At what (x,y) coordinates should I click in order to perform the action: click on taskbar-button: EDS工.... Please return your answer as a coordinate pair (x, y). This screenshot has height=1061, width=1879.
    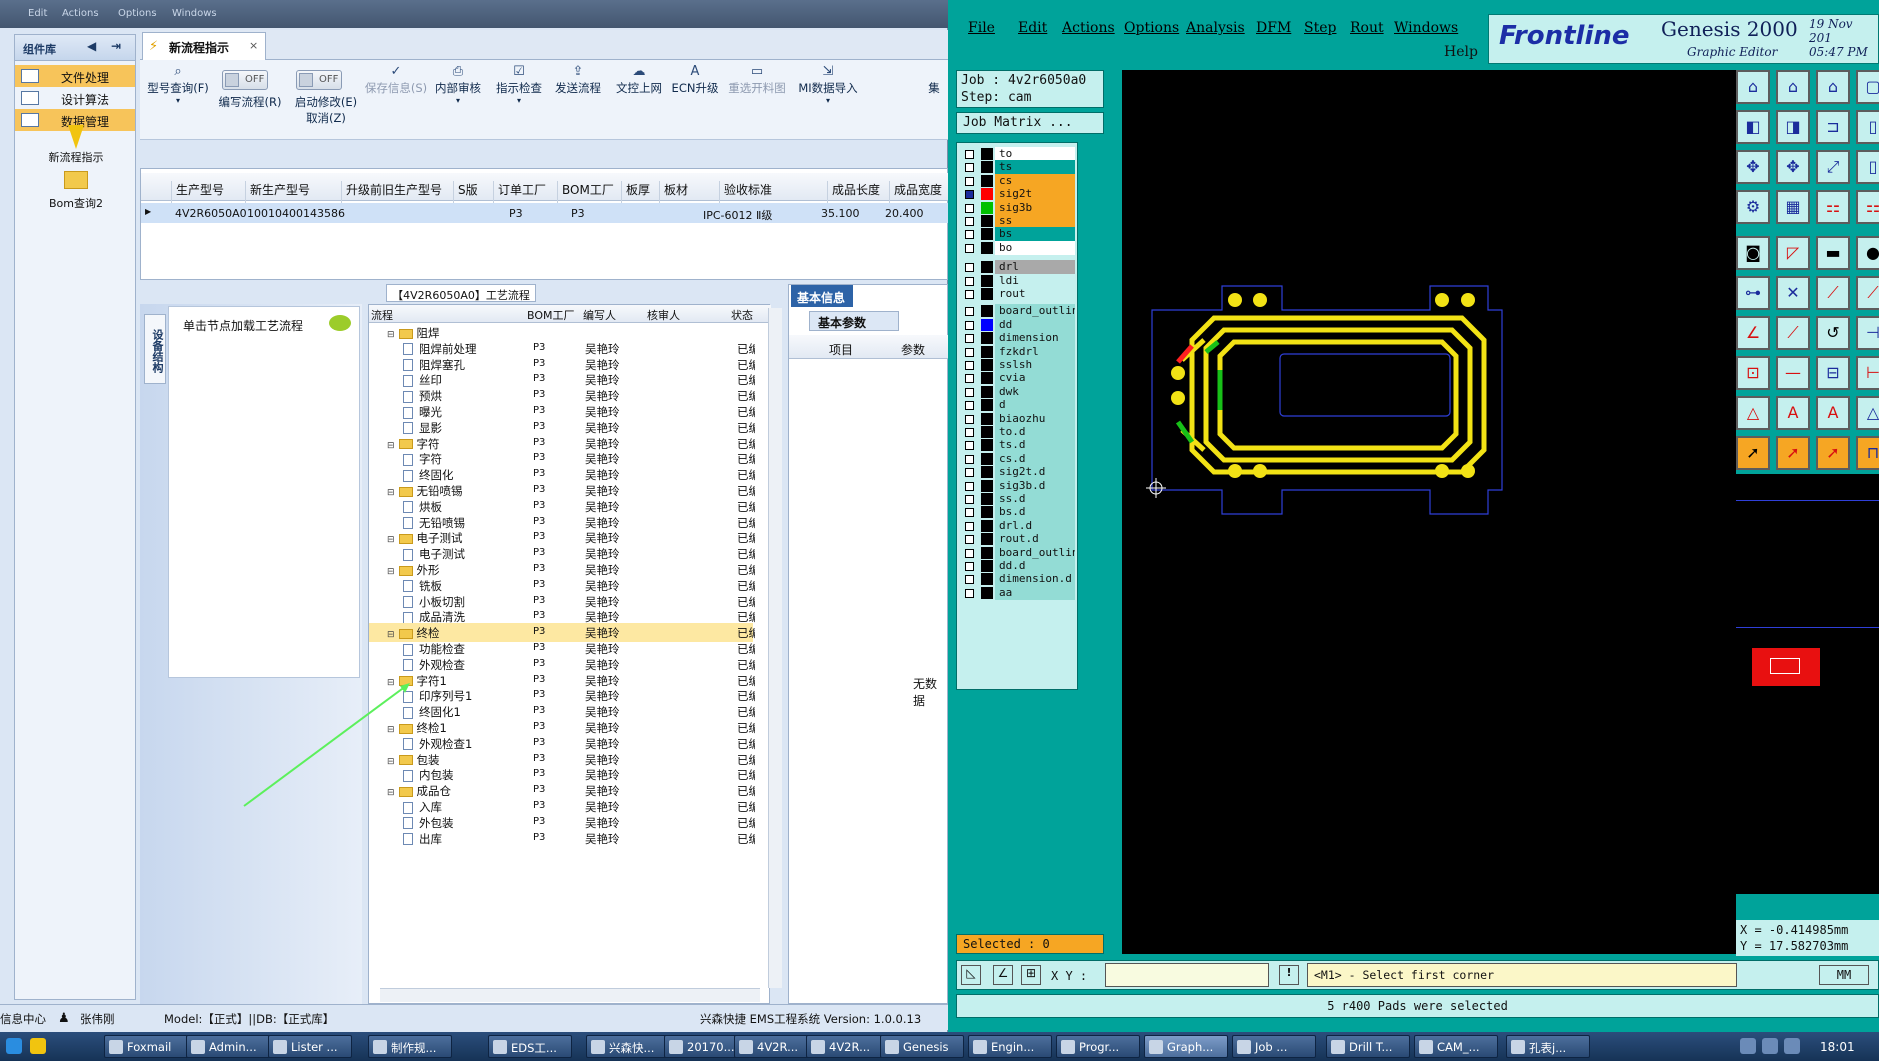
    Looking at the image, I should click on (530, 1046).